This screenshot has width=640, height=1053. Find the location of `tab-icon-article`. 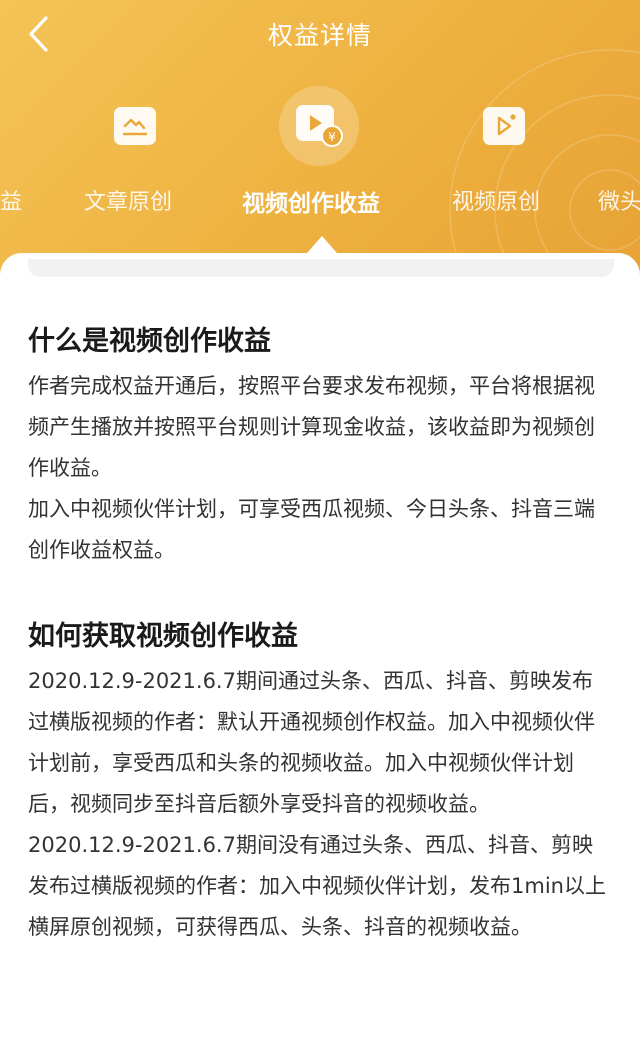

tab-icon-article is located at coordinates (135, 126).